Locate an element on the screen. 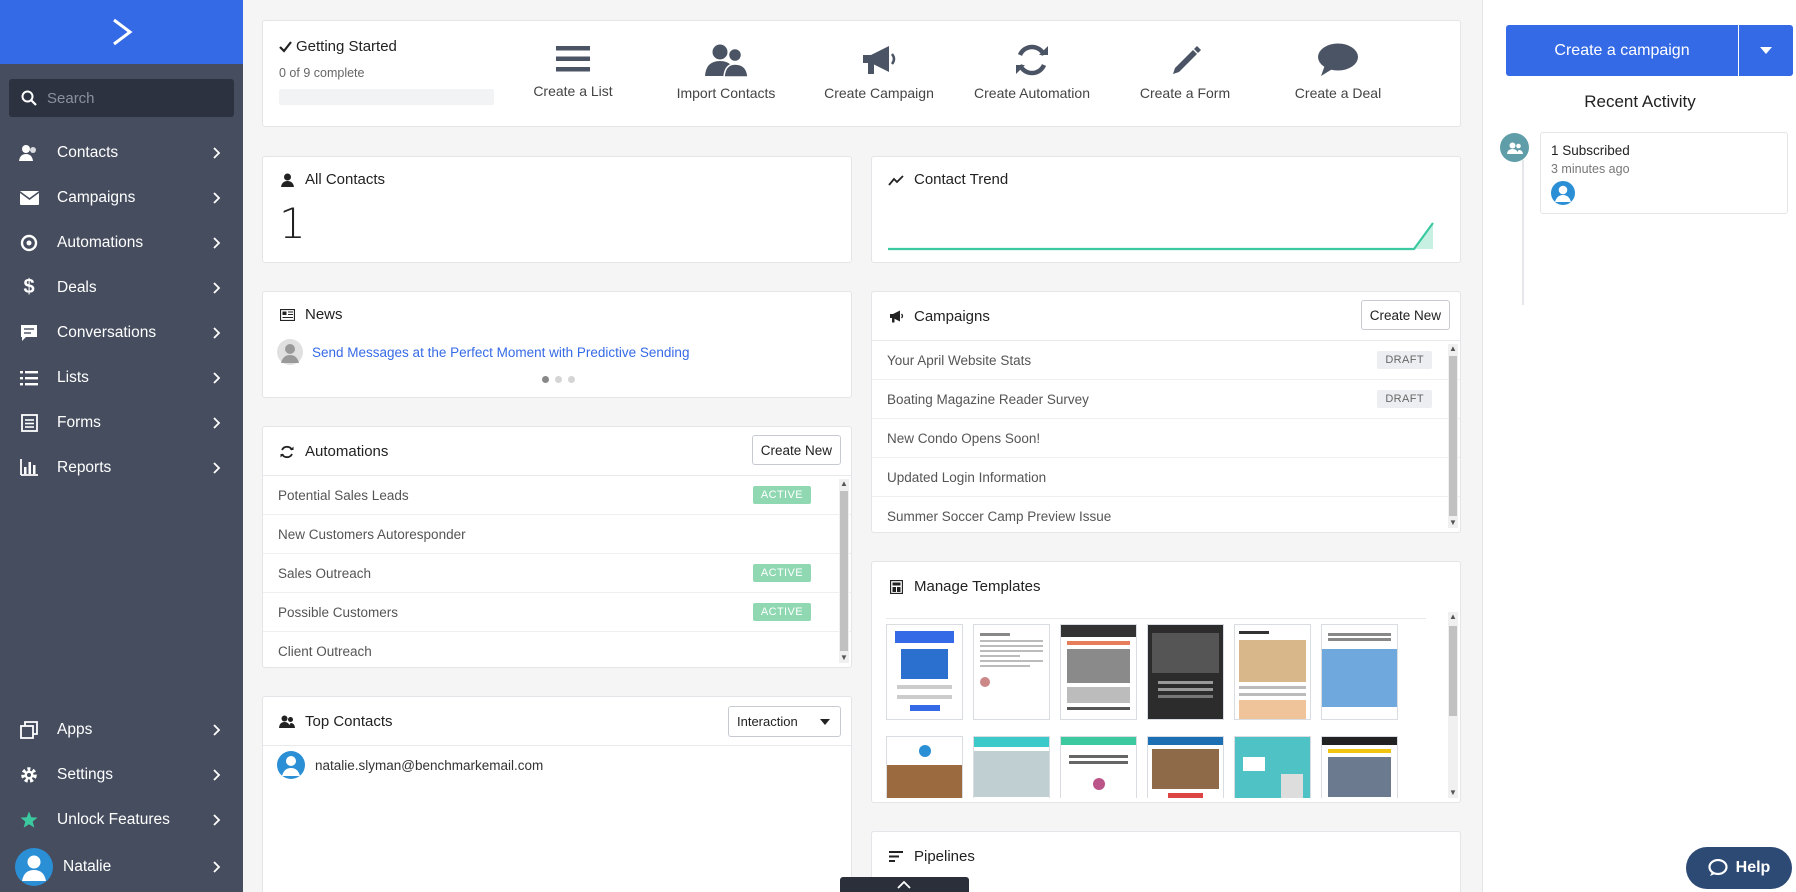  checkmark-icon is located at coordinates (285, 46).